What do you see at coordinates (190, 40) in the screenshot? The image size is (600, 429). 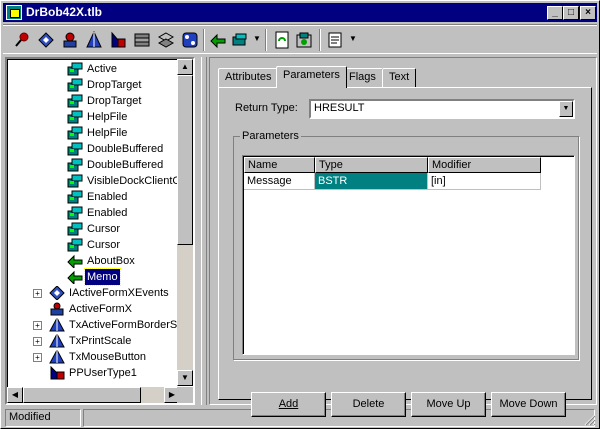 I see `module-icon` at bounding box center [190, 40].